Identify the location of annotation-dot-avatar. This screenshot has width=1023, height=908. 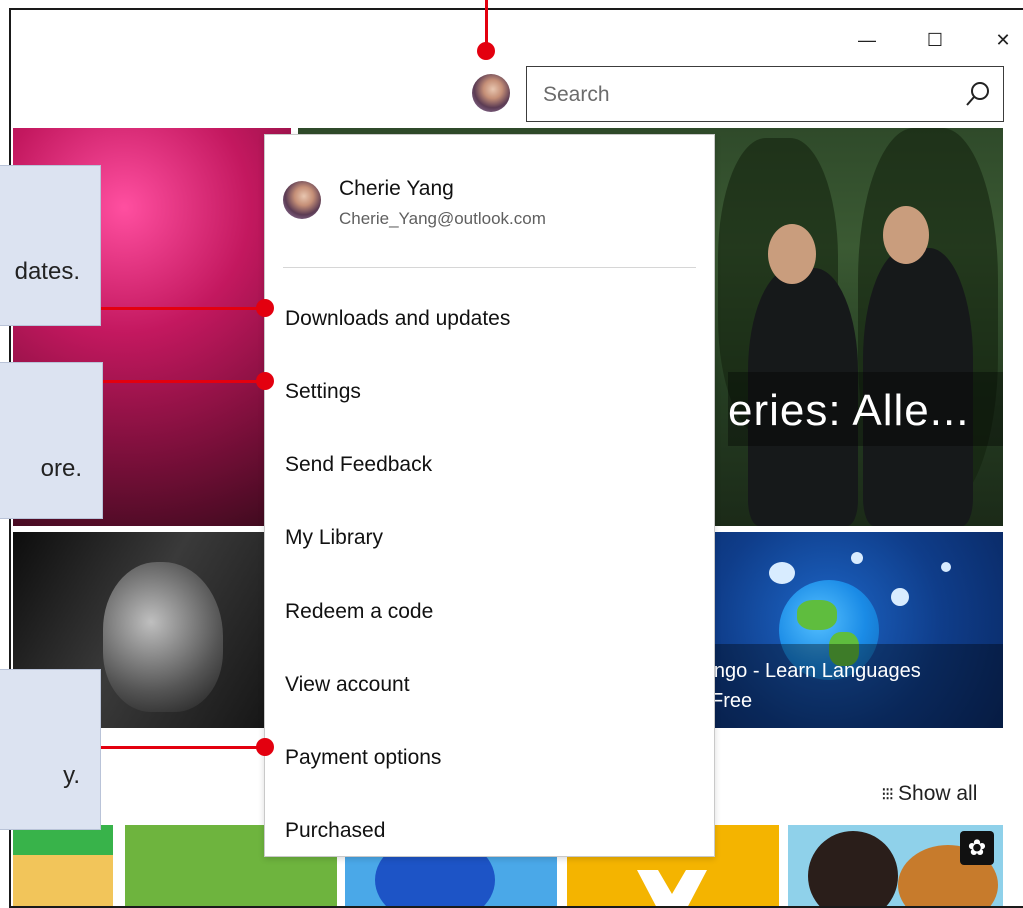
(486, 51).